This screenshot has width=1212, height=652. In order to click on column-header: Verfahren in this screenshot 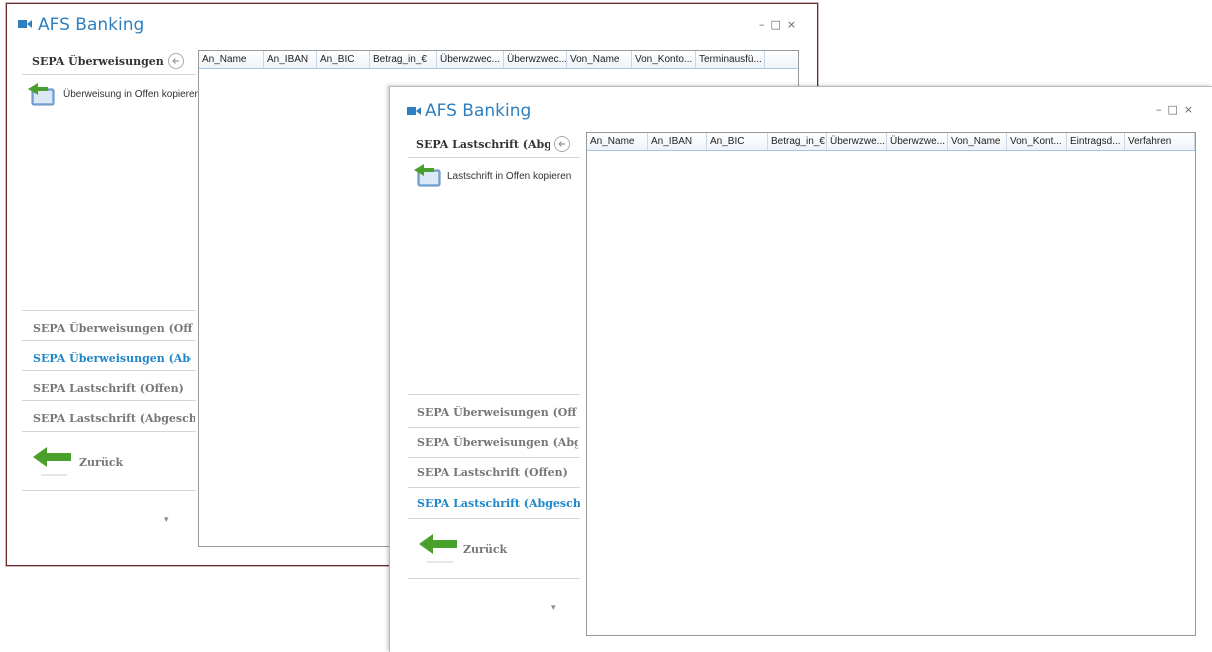, I will do `click(1160, 141)`.